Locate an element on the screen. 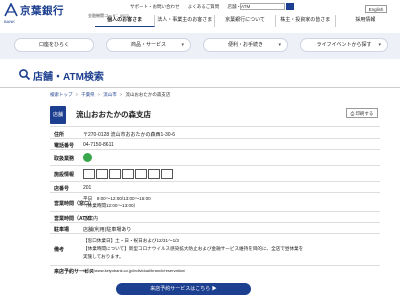 The image size is (400, 300). row-address: 住所 〒270-0128 流山市おおたかの森西1-30-6 is located at coordinates (215, 133).